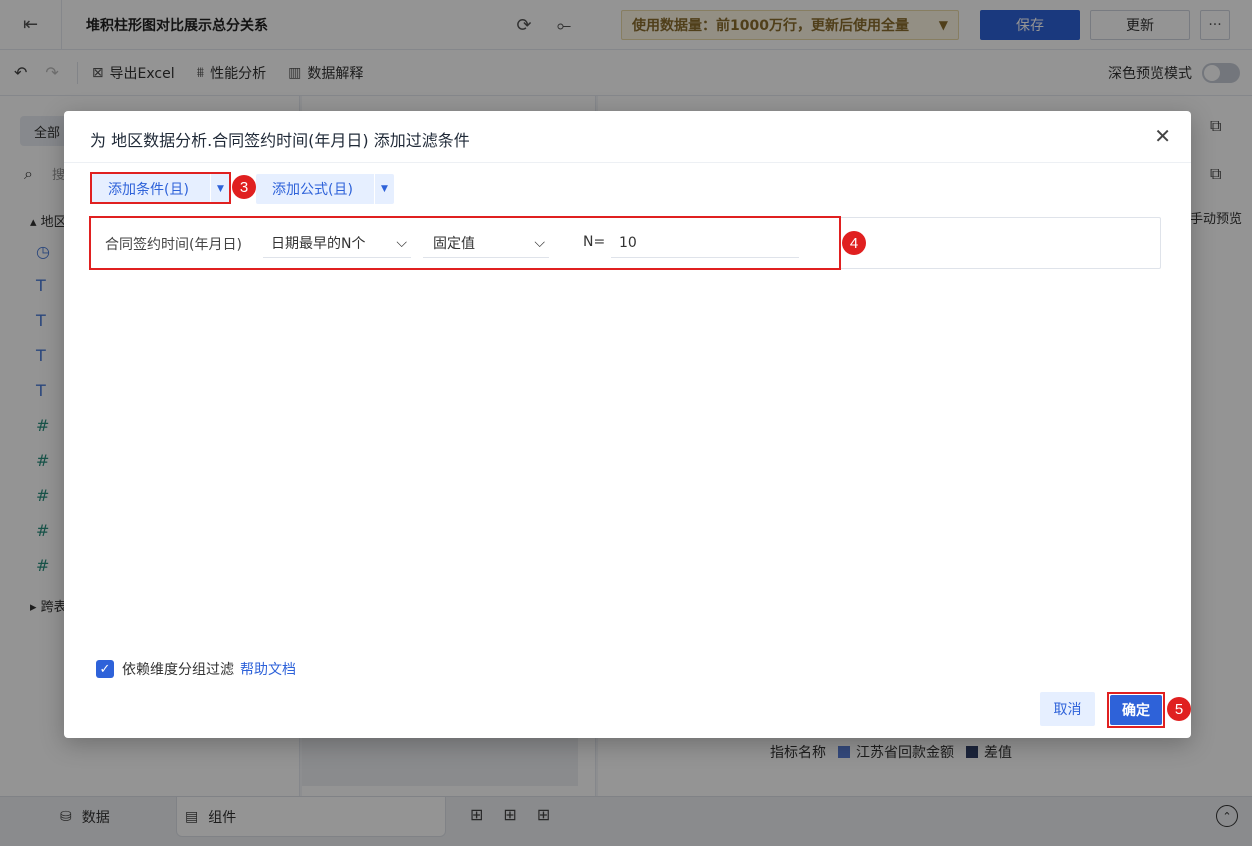 The image size is (1252, 846). What do you see at coordinates (315, 189) in the screenshot?
I see `add-formula-label: 添加公式(且)` at bounding box center [315, 189].